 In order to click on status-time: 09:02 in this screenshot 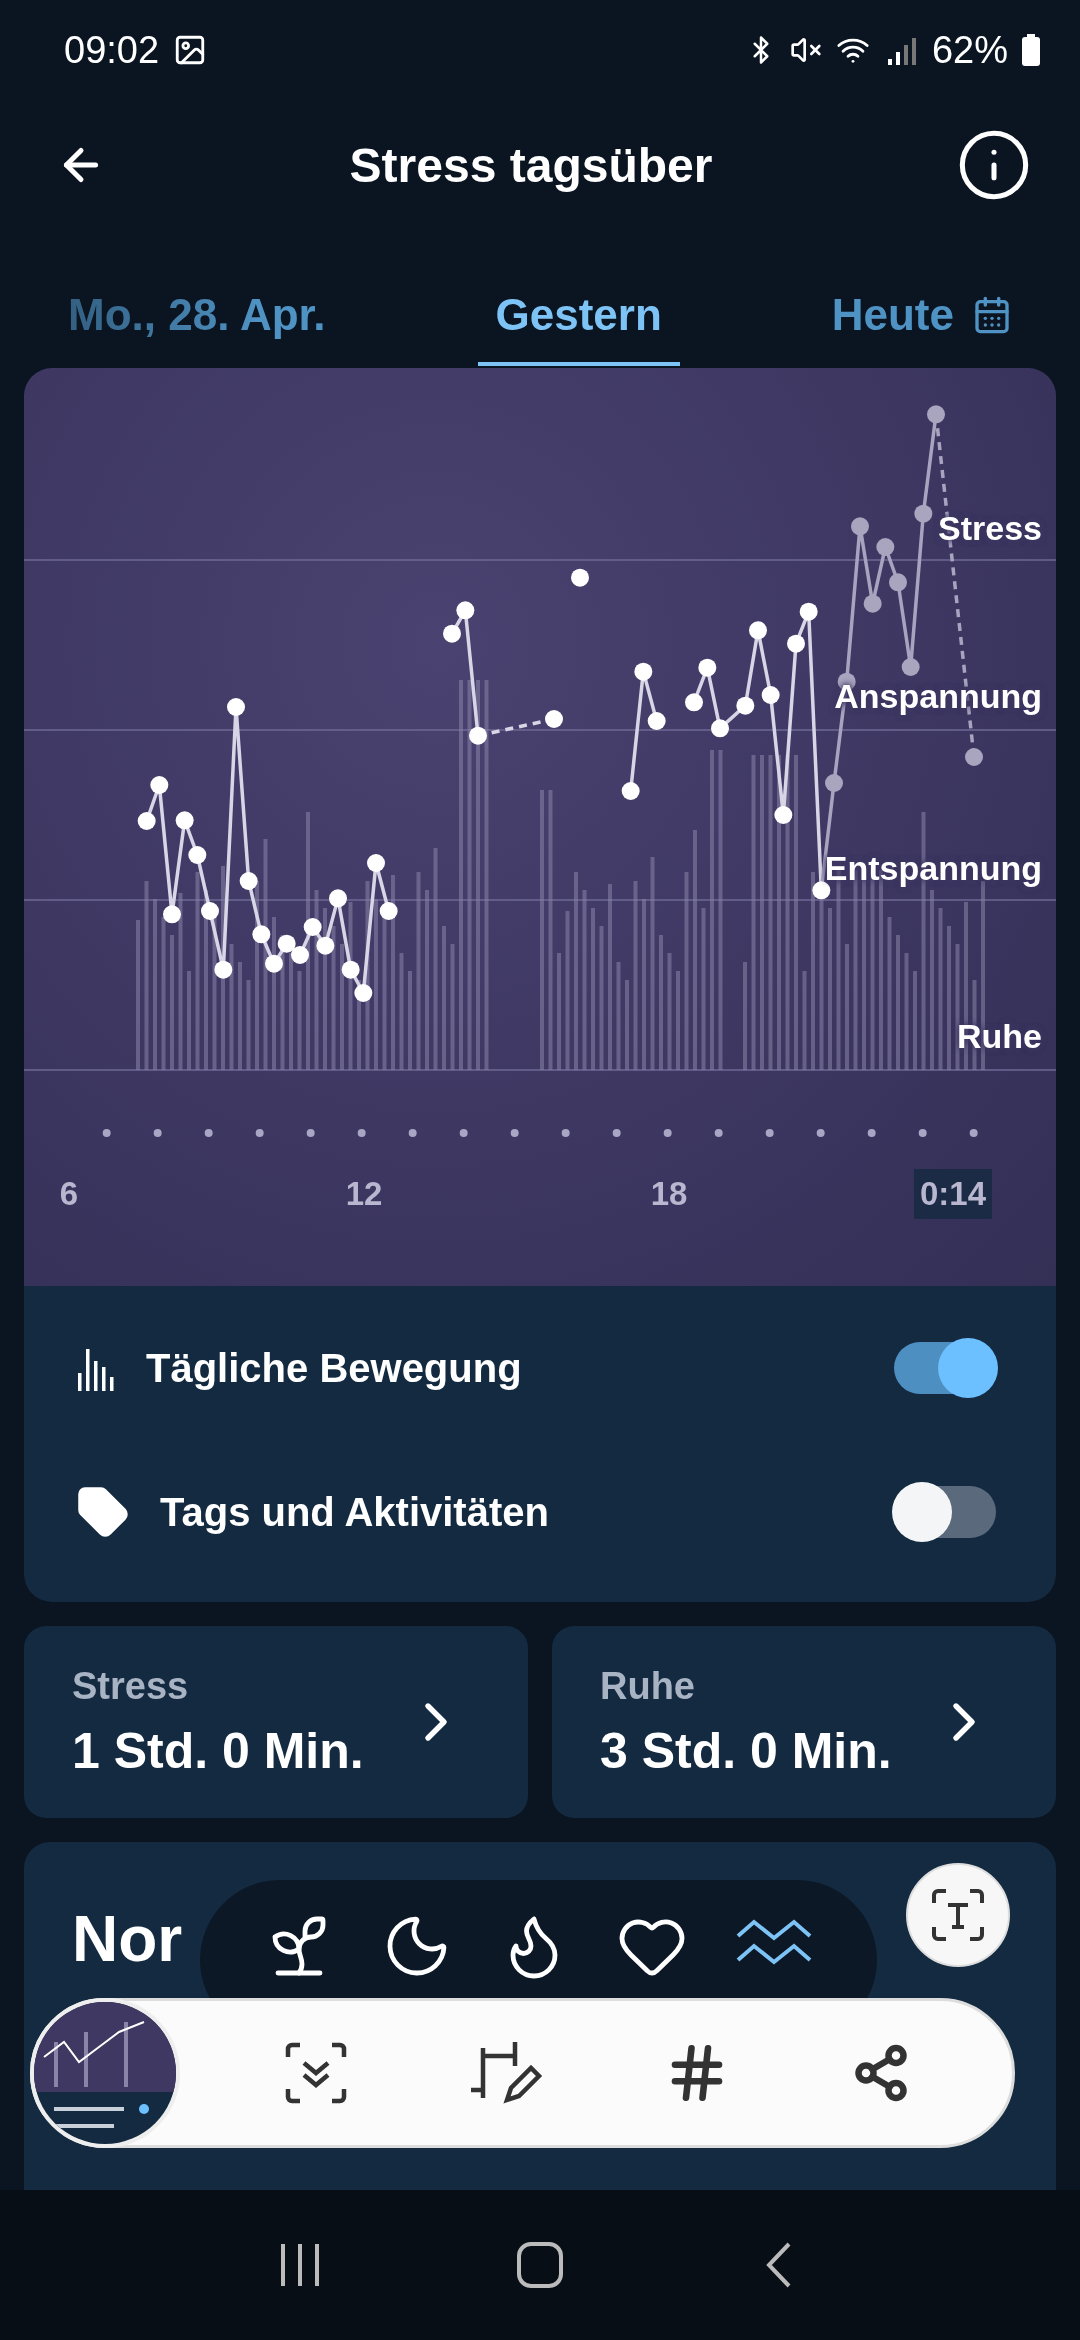, I will do `click(112, 50)`.